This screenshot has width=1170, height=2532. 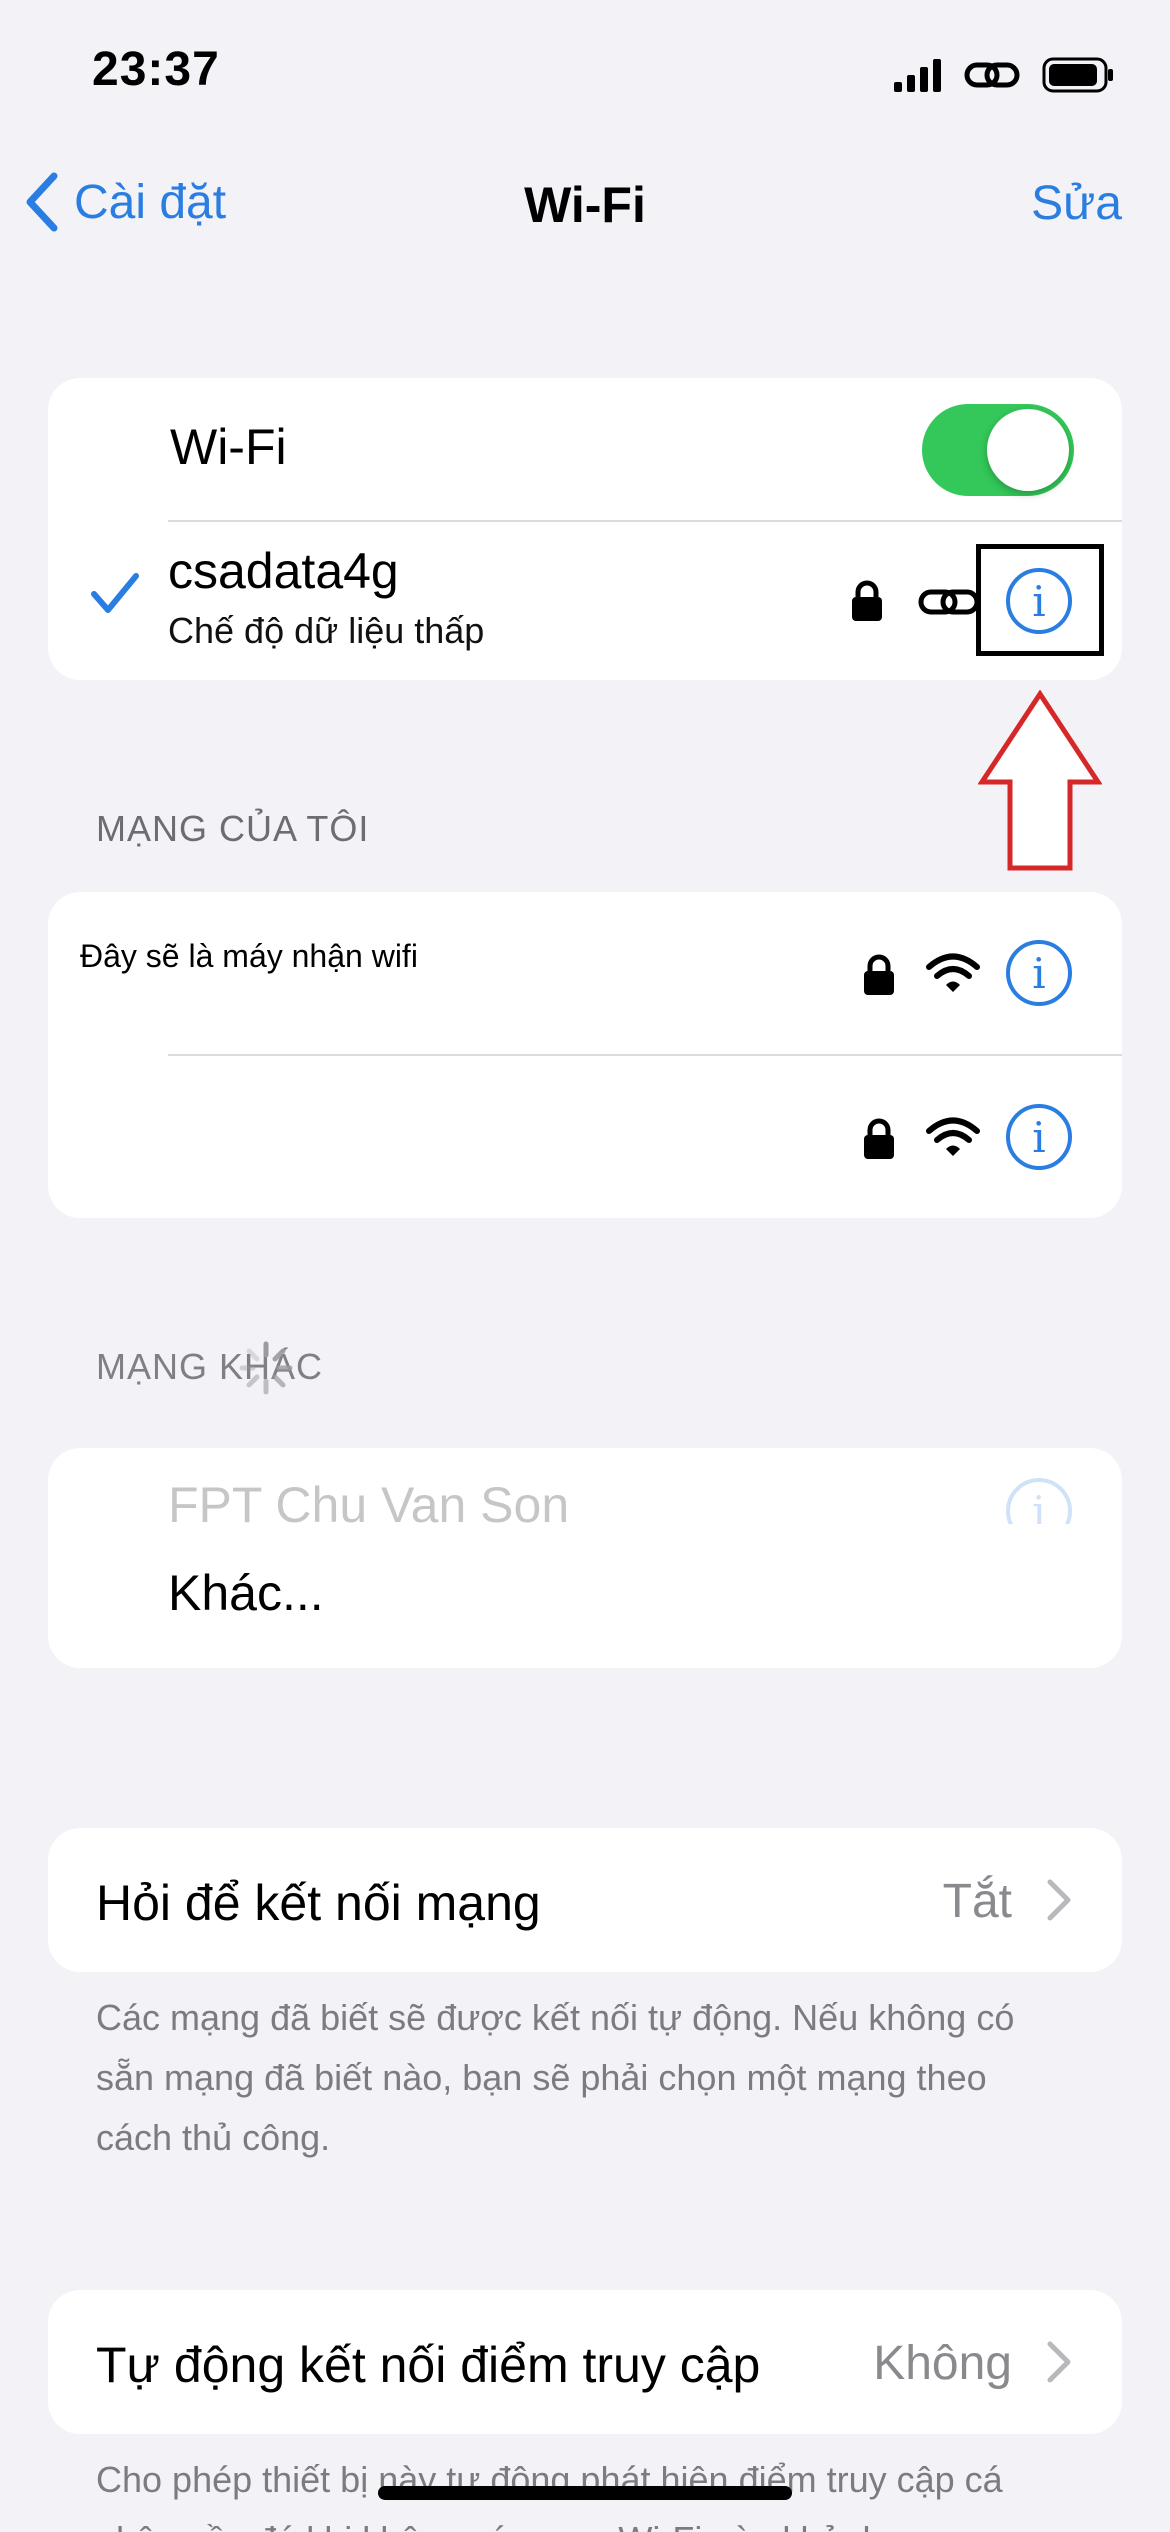 I want to click on ask-to-join-value: Tắt, so click(x=977, y=1901).